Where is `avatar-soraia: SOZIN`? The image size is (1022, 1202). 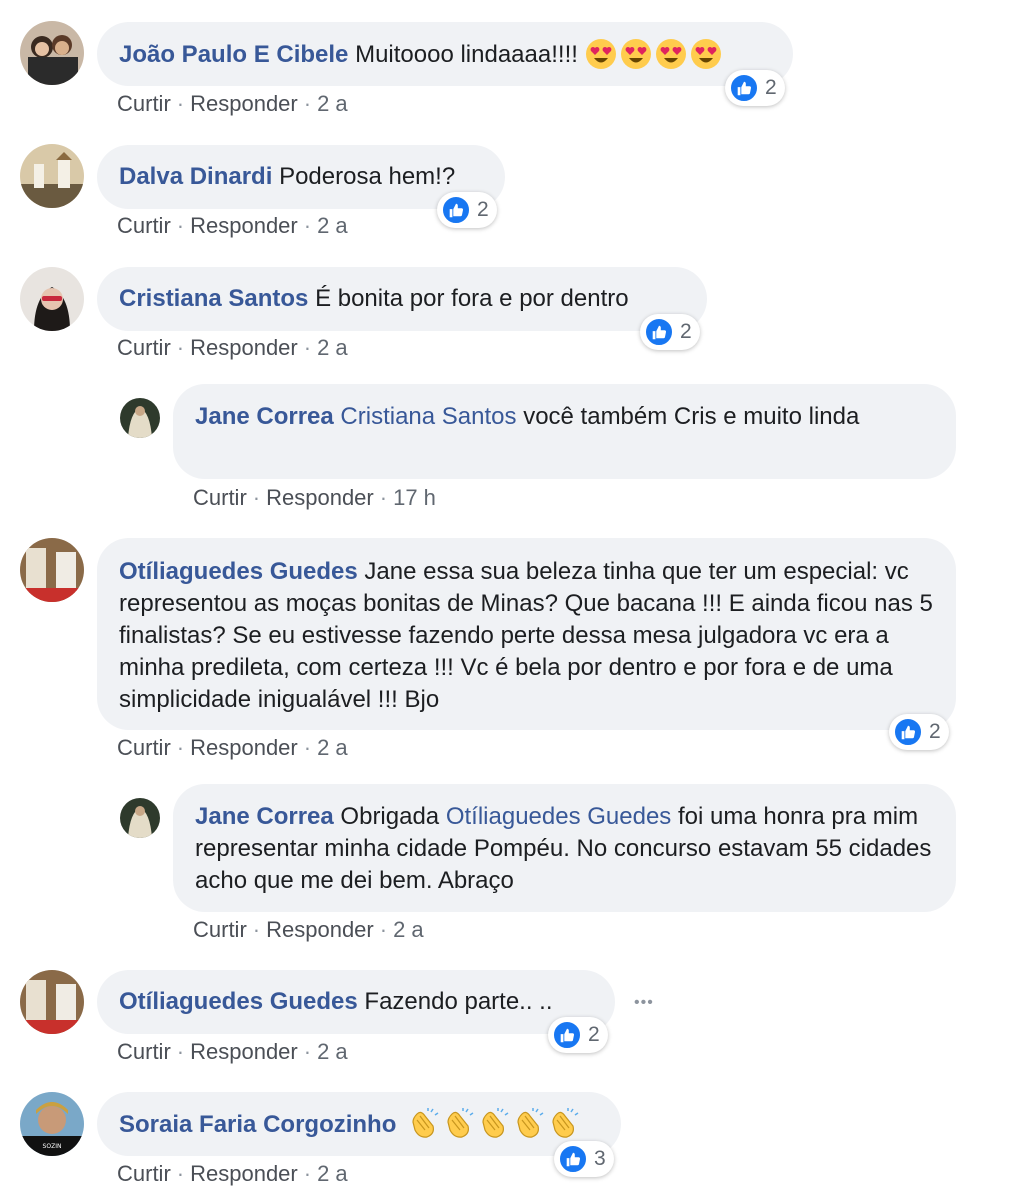 avatar-soraia: SOZIN is located at coordinates (52, 1124).